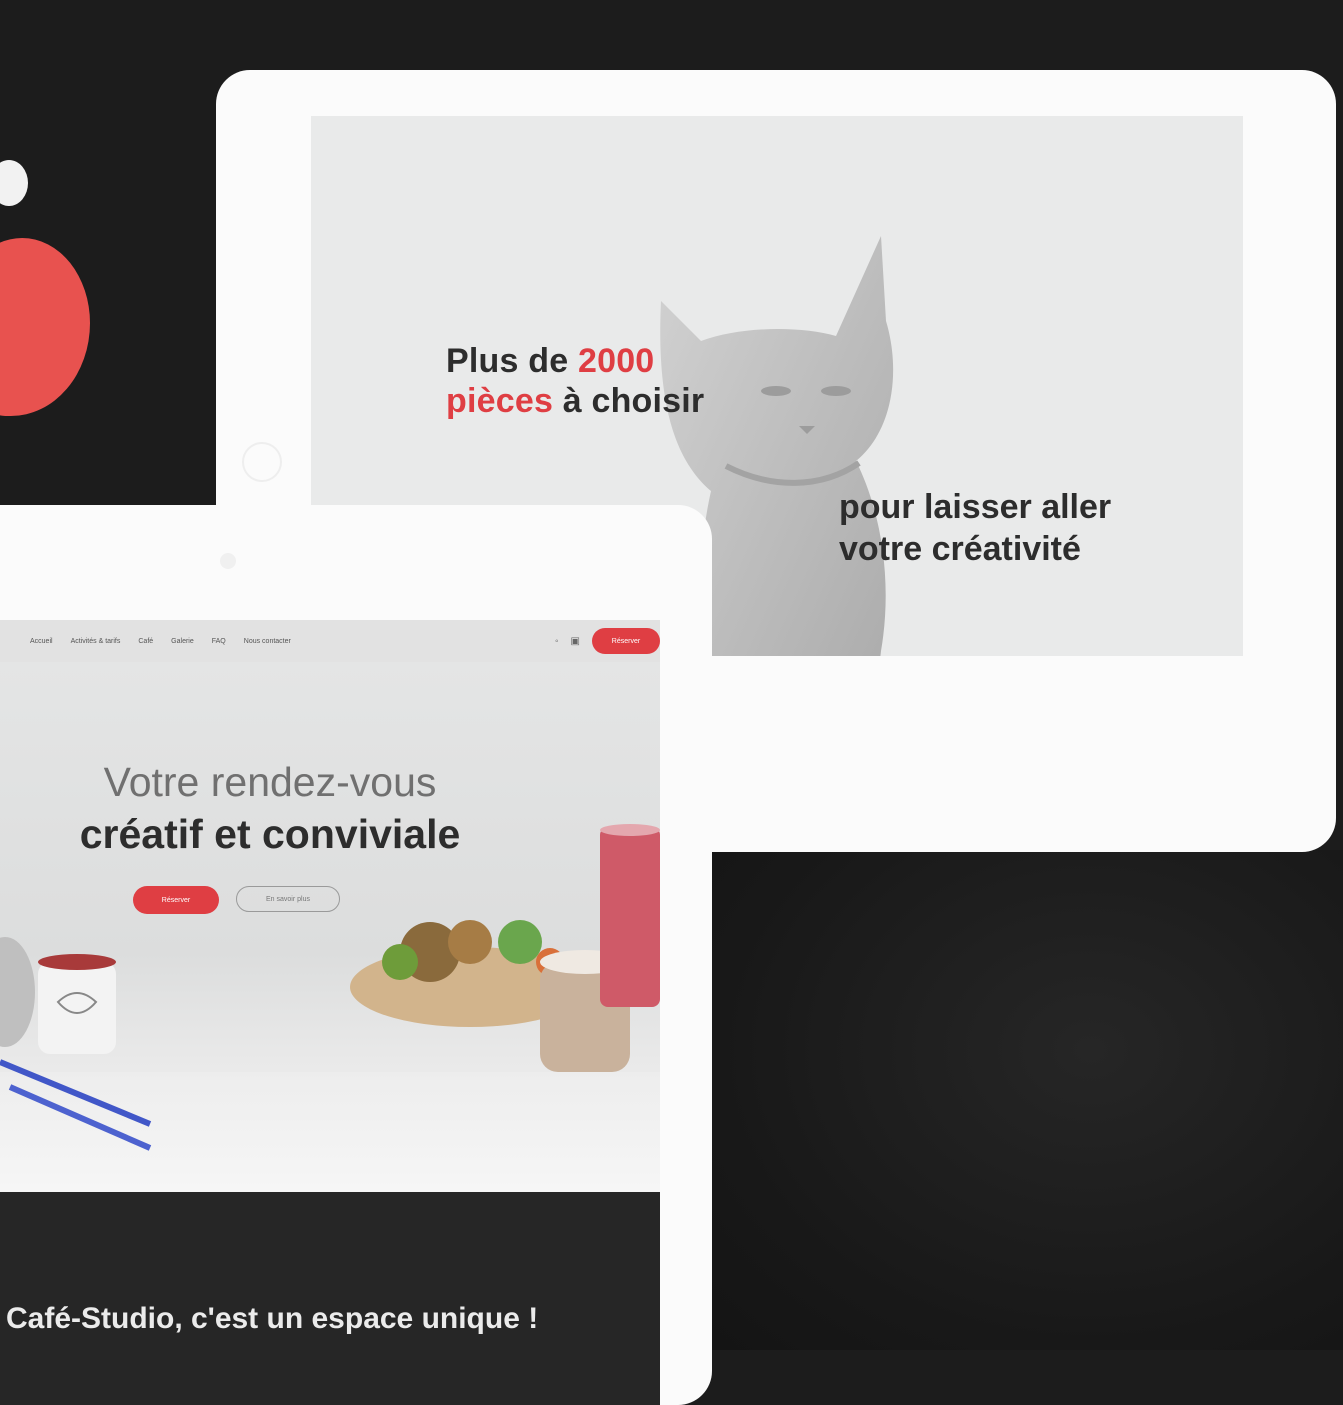 Image resolution: width=1343 pixels, height=1405 pixels. I want to click on nav-item-faq: FAQ, so click(219, 641).